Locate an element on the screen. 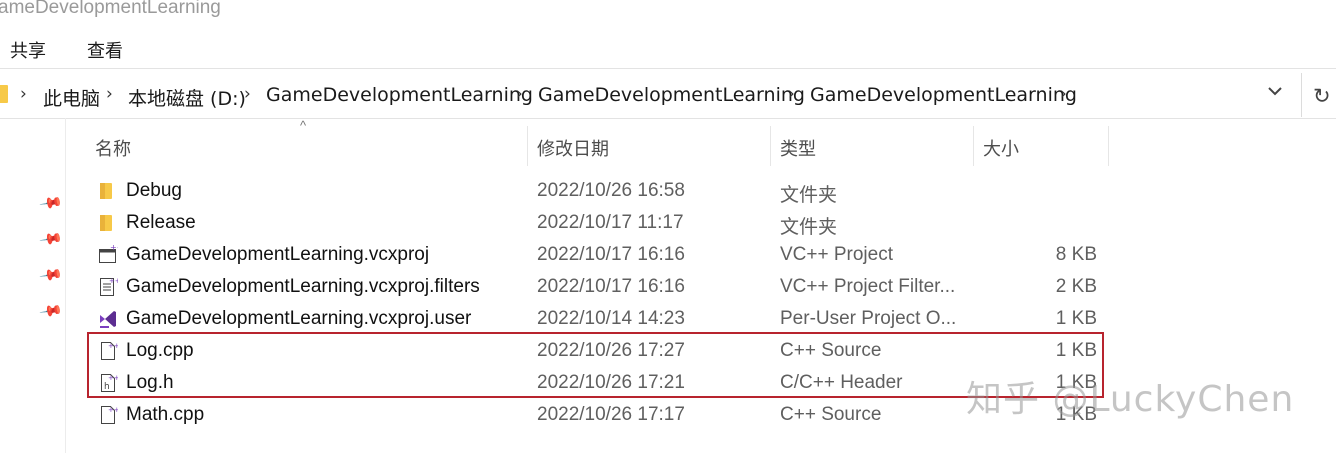 Image resolution: width=1336 pixels, height=453 pixels. breadcrumb-folder-1: GameDevelopmentLearning is located at coordinates (399, 95).